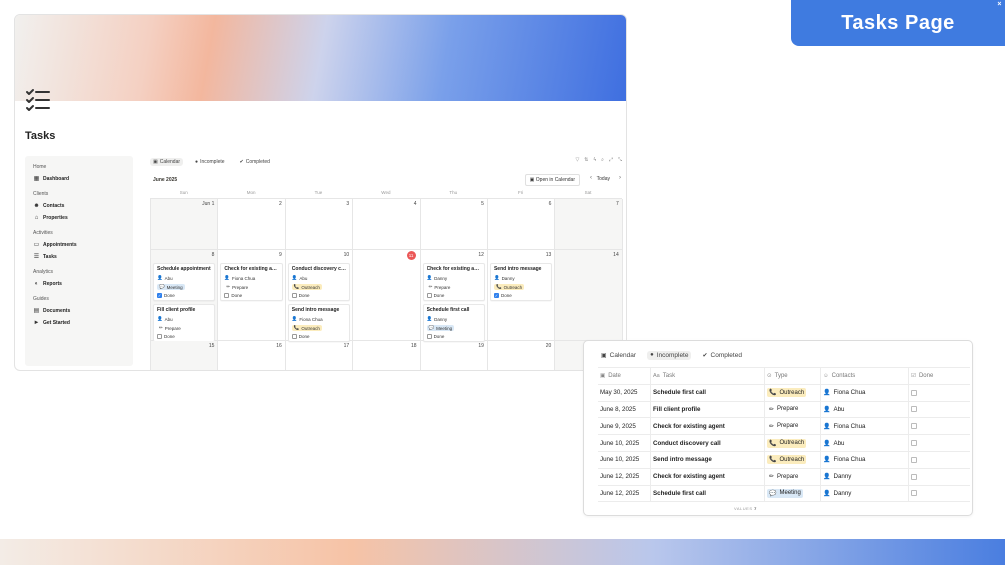 This screenshot has height=565, width=1005. I want to click on column-header-task: Aa Task, so click(708, 376).